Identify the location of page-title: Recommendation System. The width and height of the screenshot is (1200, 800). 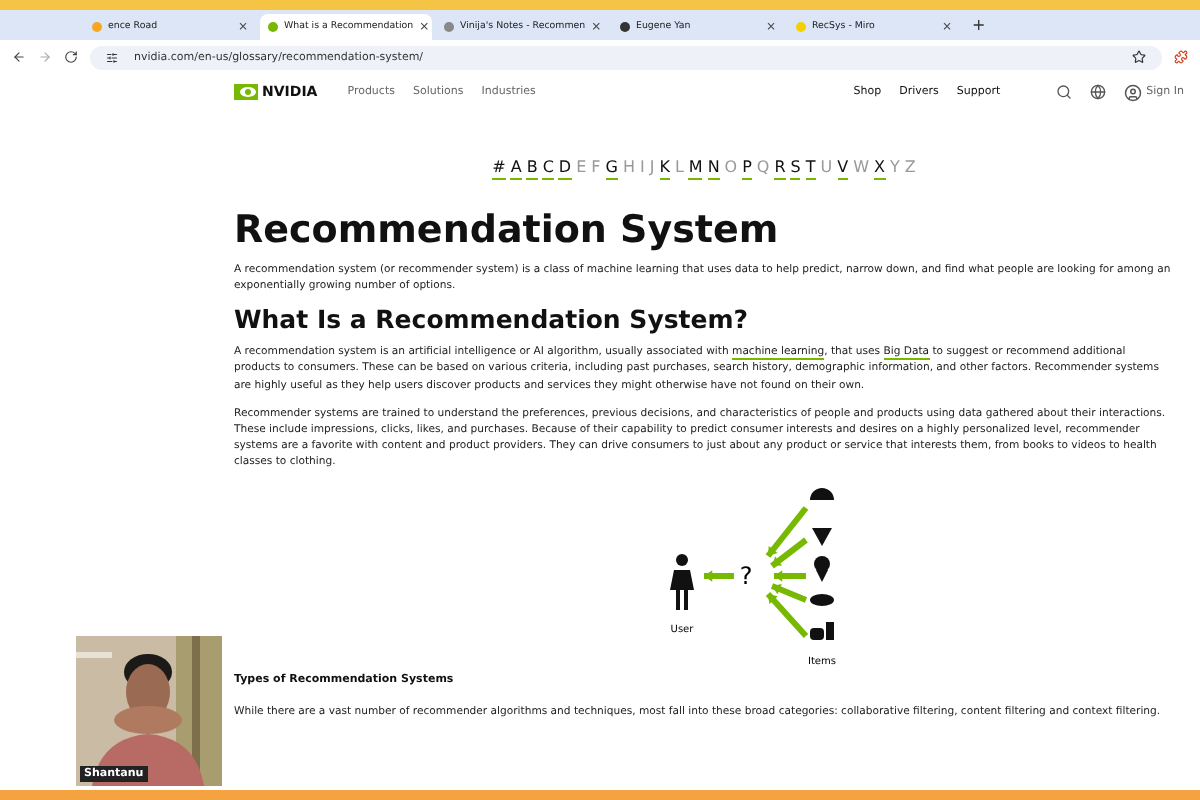
(507, 229).